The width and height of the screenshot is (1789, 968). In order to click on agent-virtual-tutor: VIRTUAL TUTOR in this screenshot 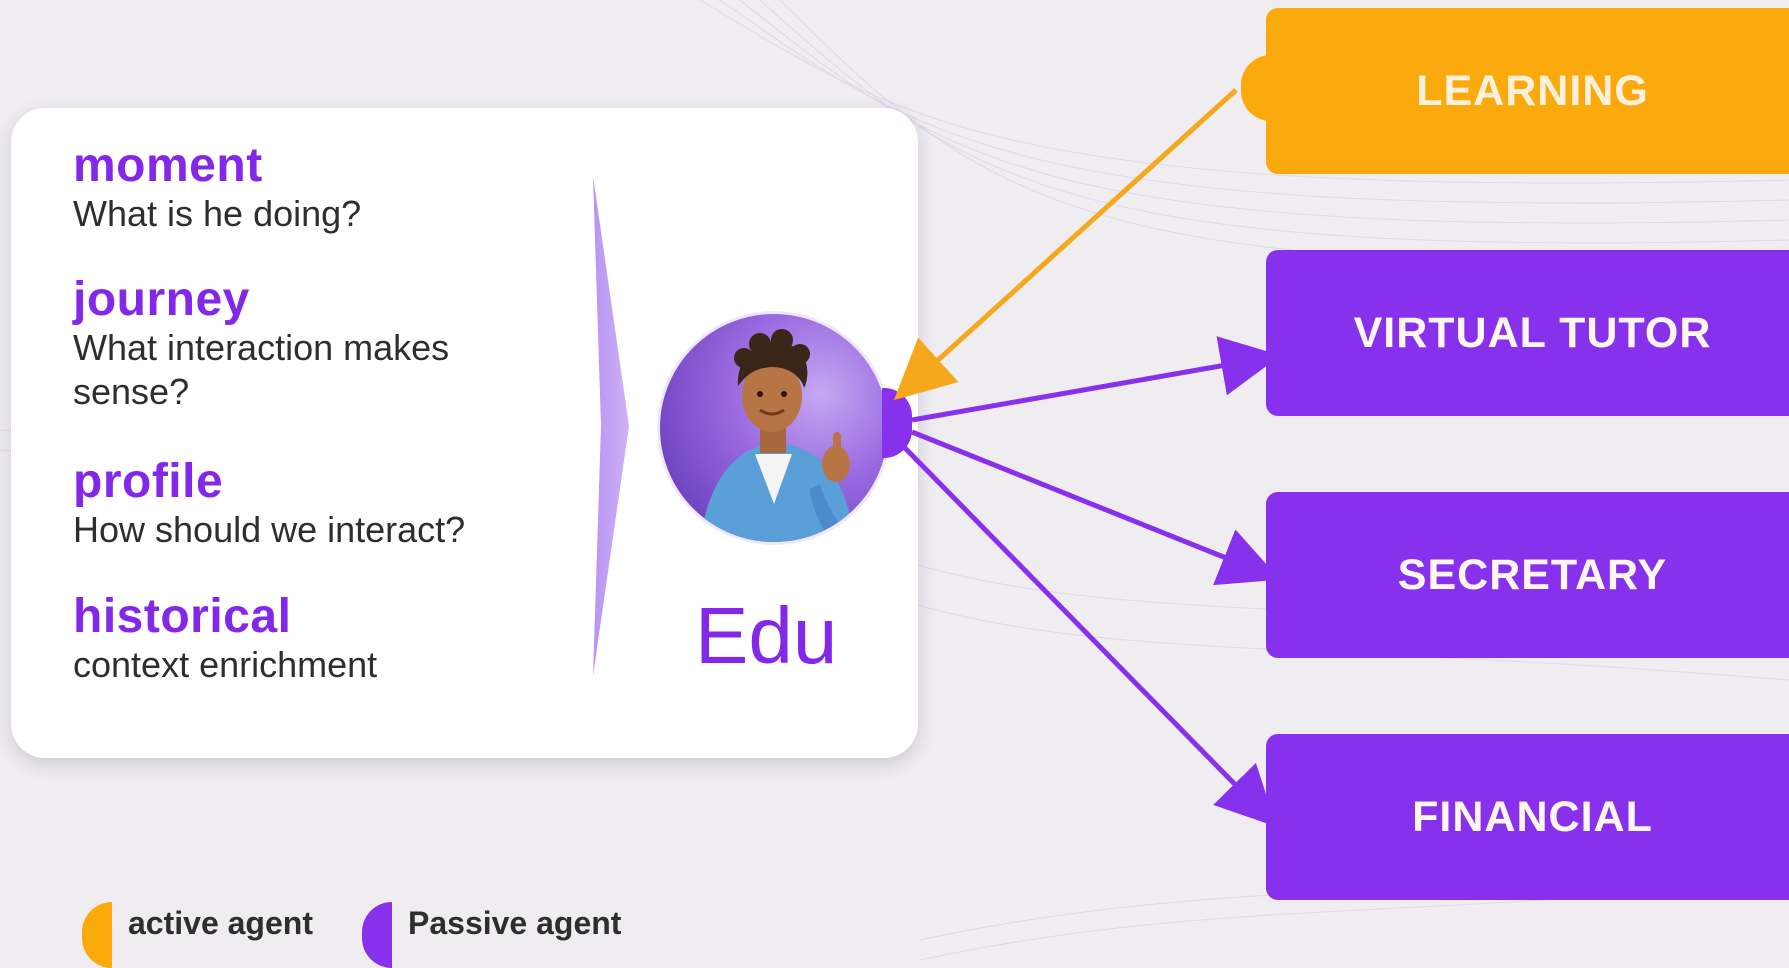, I will do `click(1527, 333)`.